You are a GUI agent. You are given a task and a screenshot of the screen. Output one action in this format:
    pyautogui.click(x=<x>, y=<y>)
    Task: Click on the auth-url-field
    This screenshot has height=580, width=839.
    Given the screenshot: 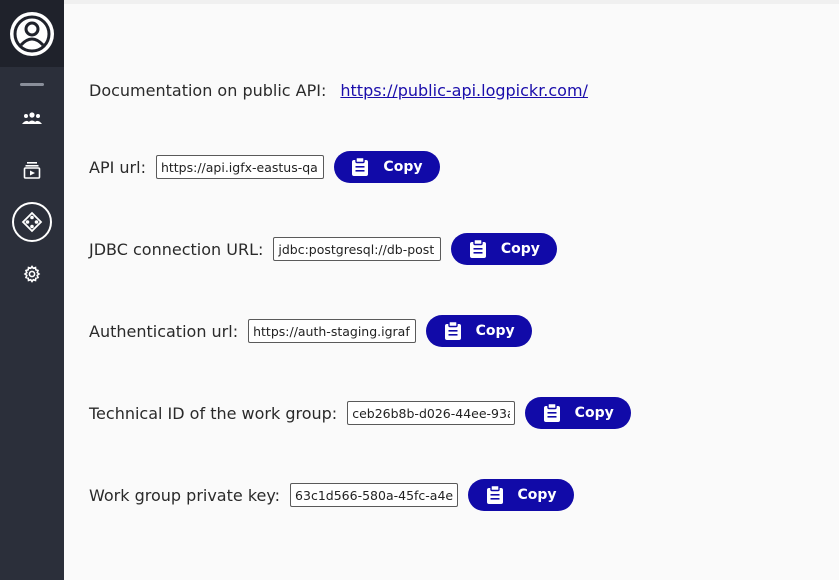 What is the action you would take?
    pyautogui.click(x=332, y=331)
    